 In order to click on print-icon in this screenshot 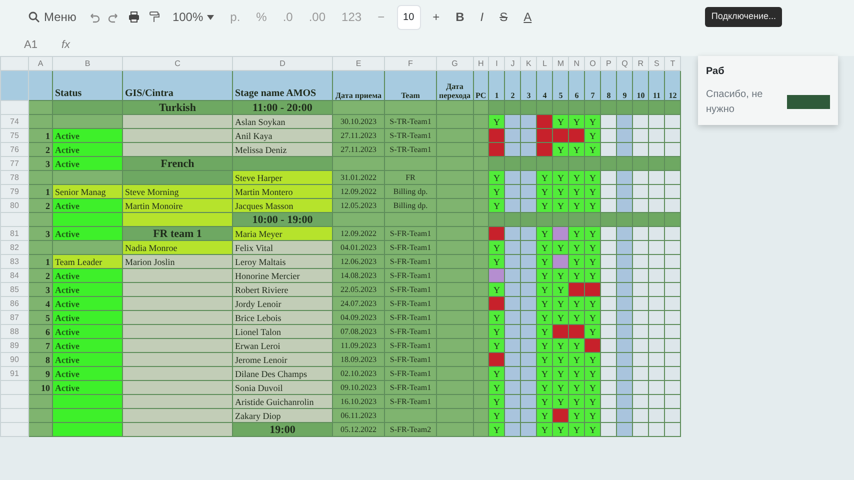, I will do `click(134, 17)`.